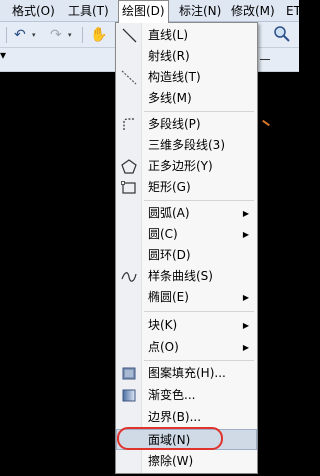 The width and height of the screenshot is (320, 476). What do you see at coordinates (293, 11) in the screenshot?
I see `menu-et: ET` at bounding box center [293, 11].